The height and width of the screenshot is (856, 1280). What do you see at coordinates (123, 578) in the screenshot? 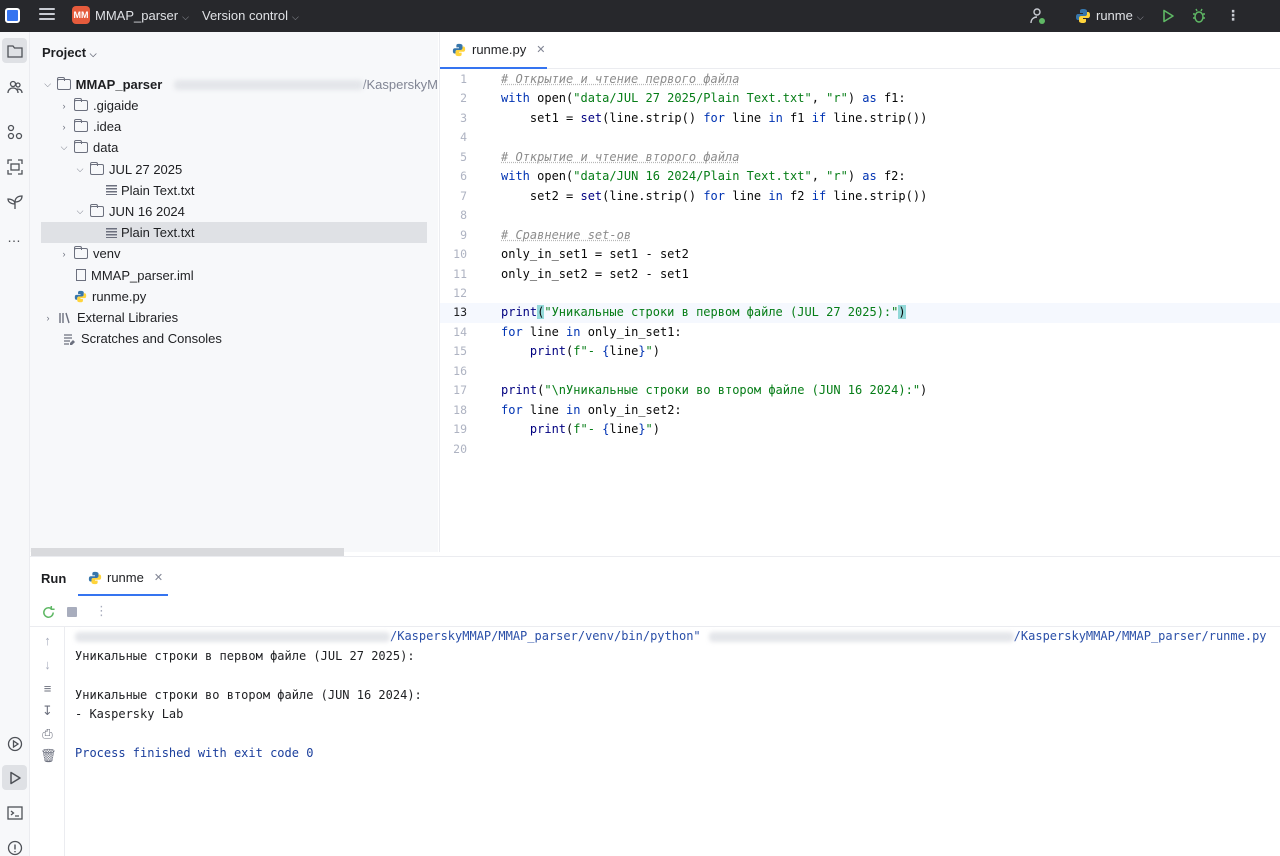
I see `run-tab-runme: runme ✕` at bounding box center [123, 578].